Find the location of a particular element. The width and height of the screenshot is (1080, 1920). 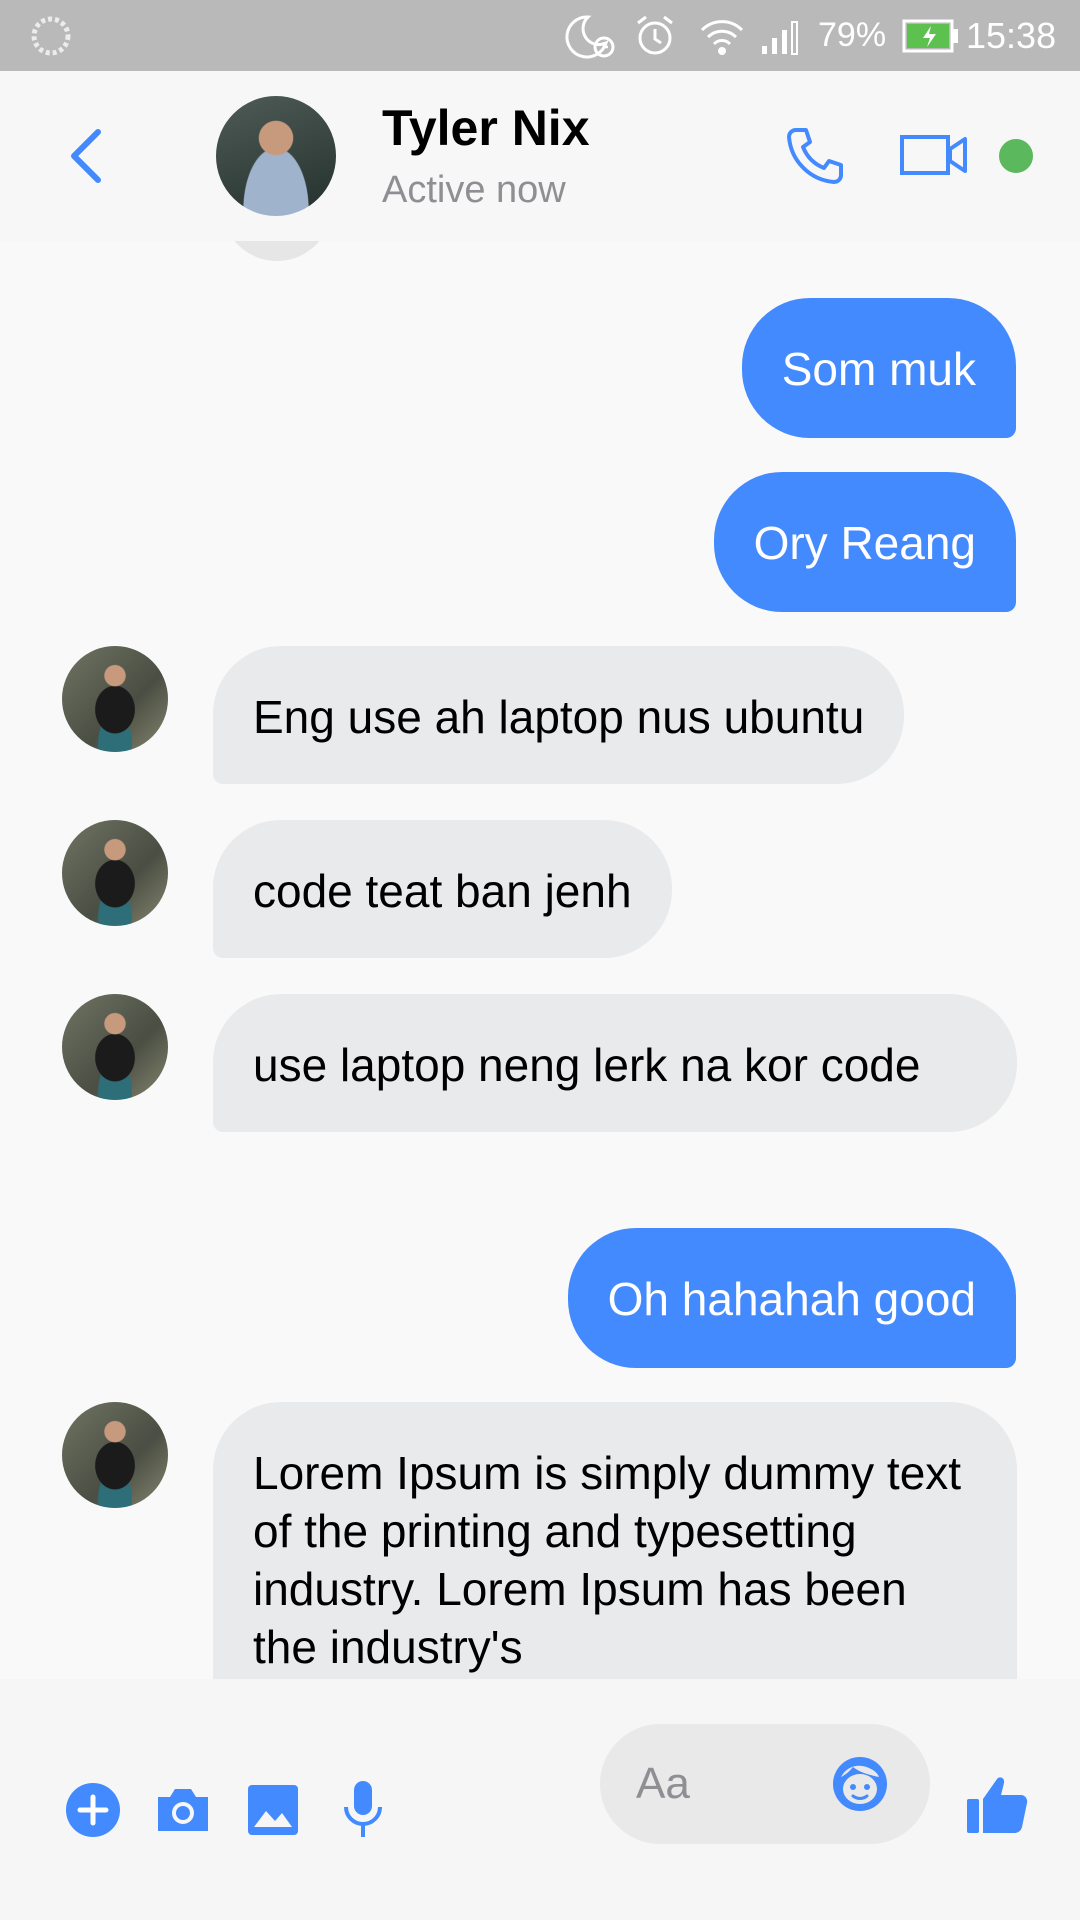

camera-button is located at coordinates (183, 1810).